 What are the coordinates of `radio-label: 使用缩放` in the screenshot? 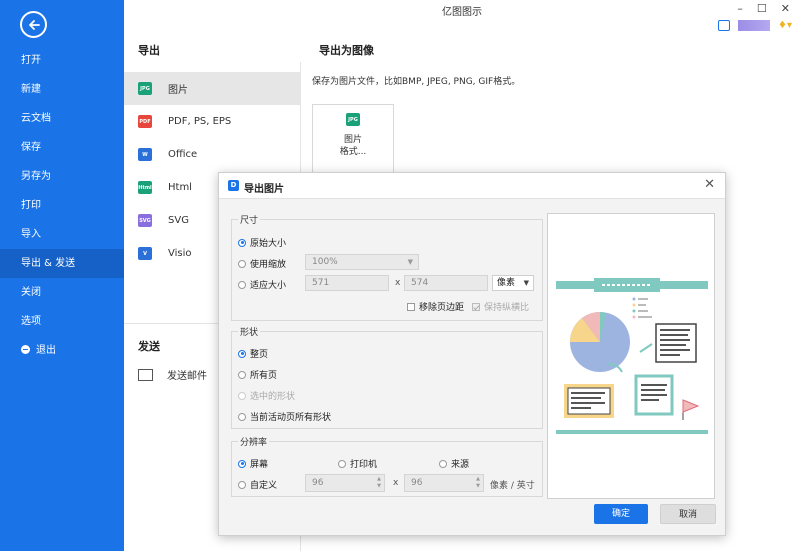 It's located at (268, 265).